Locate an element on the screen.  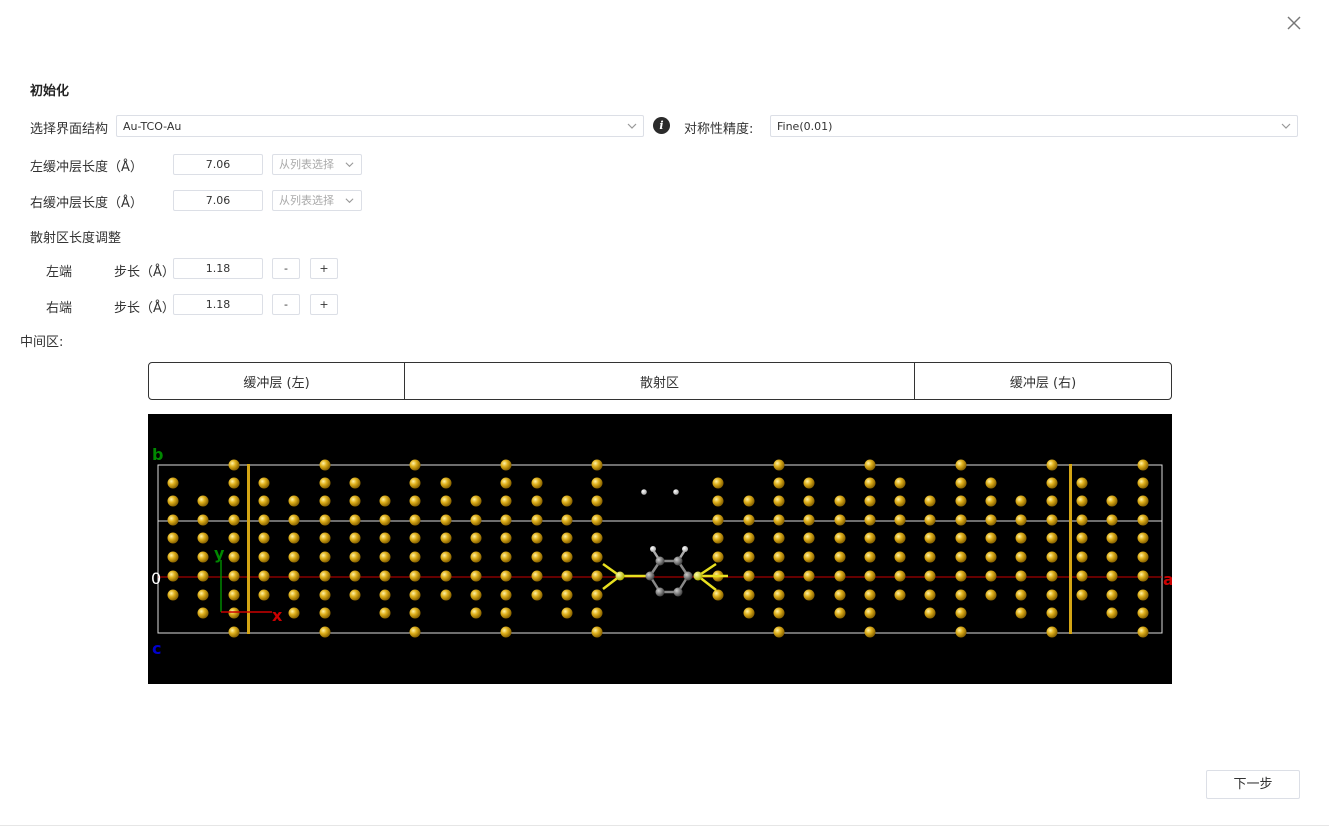
white-atom is located at coordinates (644, 492).